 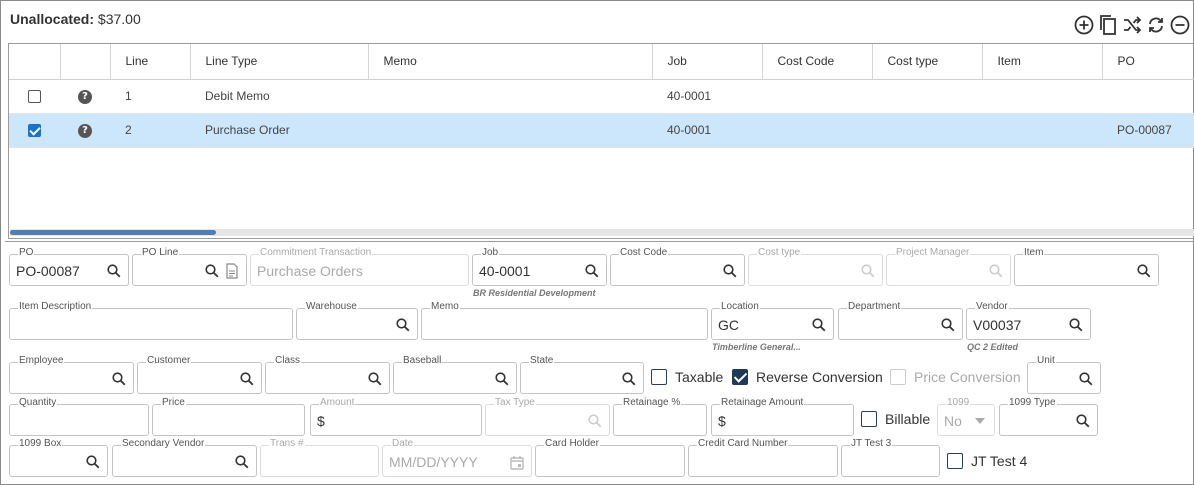 What do you see at coordinates (948, 266) in the screenshot?
I see `project-manager-field: Project Manager` at bounding box center [948, 266].